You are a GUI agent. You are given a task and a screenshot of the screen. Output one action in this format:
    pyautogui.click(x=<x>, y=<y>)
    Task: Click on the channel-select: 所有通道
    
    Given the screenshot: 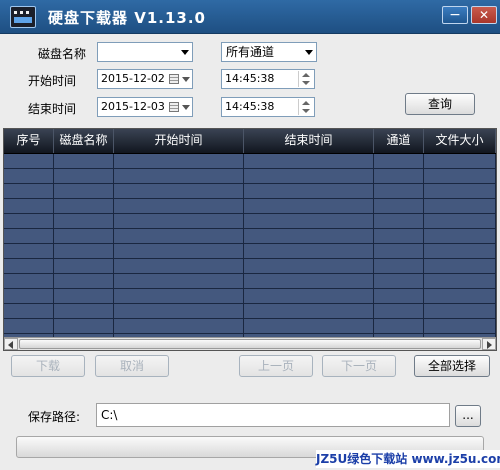 What is the action you would take?
    pyautogui.click(x=269, y=52)
    